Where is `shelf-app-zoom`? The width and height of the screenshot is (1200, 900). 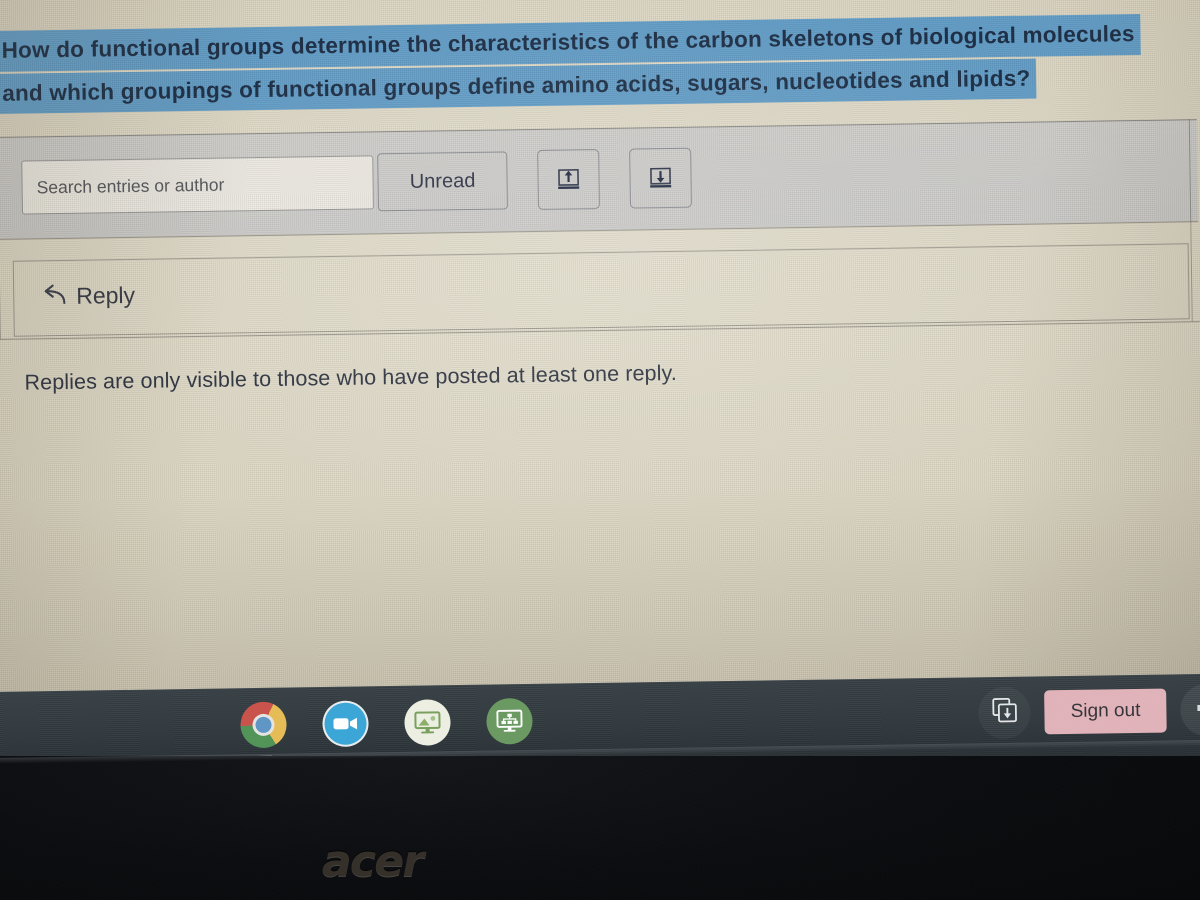
shelf-app-zoom is located at coordinates (345, 724).